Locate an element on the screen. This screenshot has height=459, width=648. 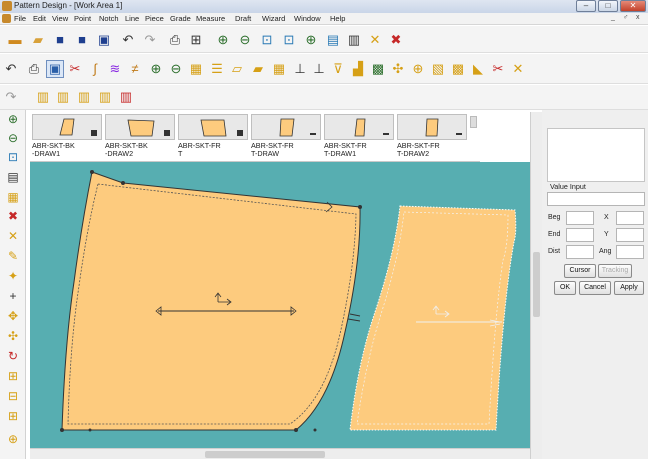
table-icon: ▦ is located at coordinates (13, 197).